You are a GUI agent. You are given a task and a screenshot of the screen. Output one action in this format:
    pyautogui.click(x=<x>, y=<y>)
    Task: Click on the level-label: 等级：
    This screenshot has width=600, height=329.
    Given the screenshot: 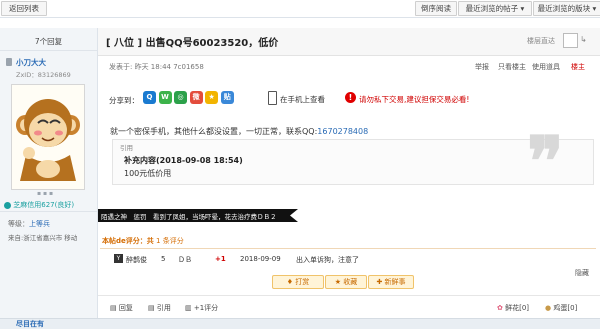 What is the action you would take?
    pyautogui.click(x=18, y=224)
    